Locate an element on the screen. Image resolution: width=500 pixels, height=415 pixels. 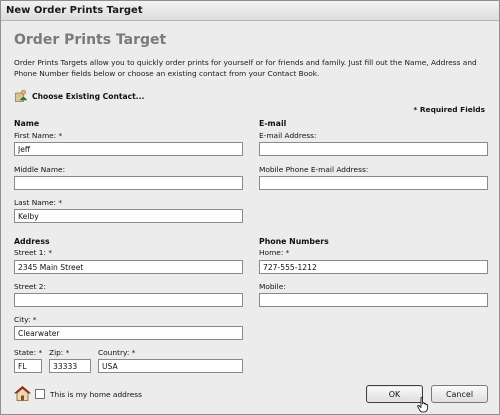
email-address-field is located at coordinates (373, 149).